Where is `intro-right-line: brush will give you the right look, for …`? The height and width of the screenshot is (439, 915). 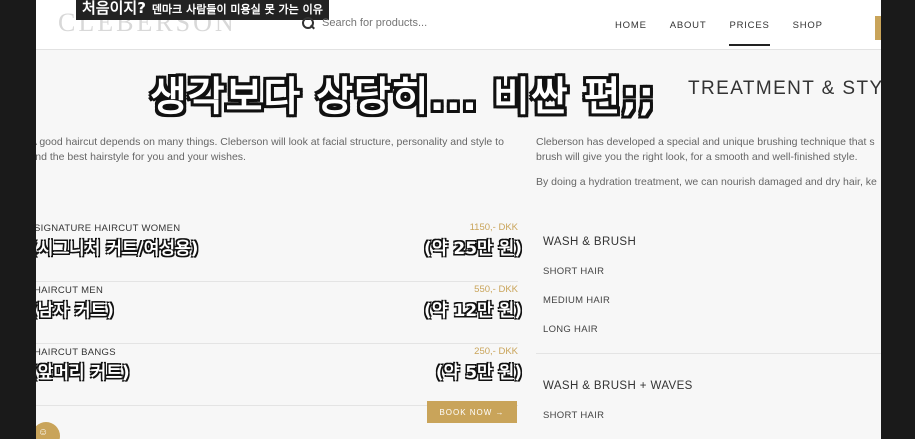
intro-right-line: brush will give you the right look, for … is located at coordinates (697, 157).